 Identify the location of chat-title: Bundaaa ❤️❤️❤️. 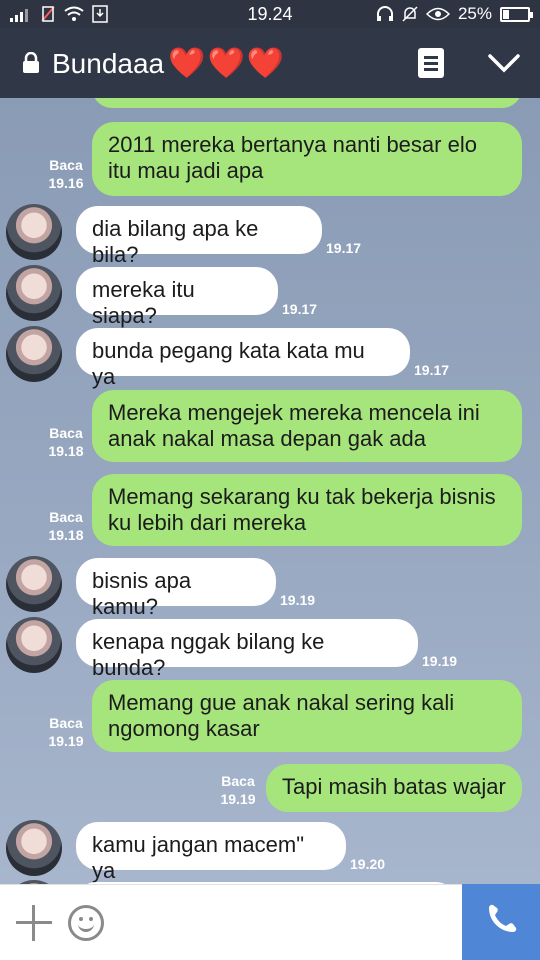
(169, 63).